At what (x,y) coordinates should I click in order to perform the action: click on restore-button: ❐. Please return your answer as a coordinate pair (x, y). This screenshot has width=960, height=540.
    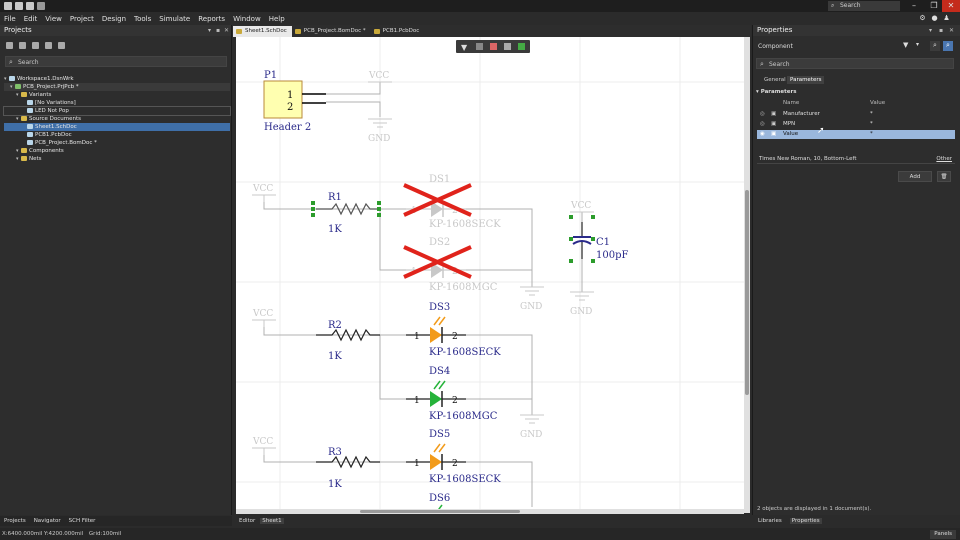
    Looking at the image, I should click on (934, 6).